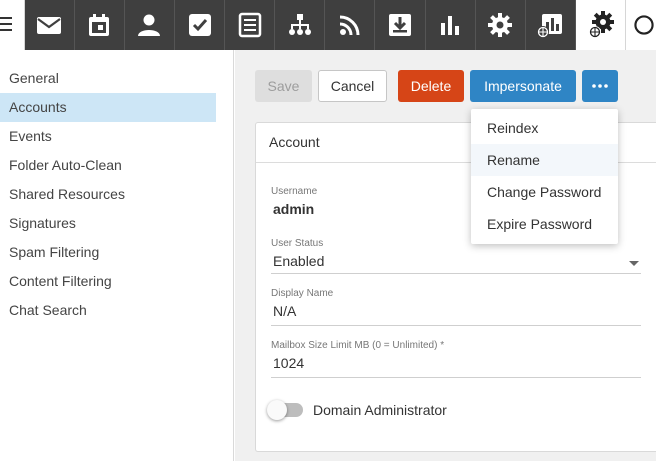 The image size is (656, 461). What do you see at coordinates (358, 345) in the screenshot?
I see `mailbox-size-label: Mailbox Size Limit MB (0 = Unlimited) *` at bounding box center [358, 345].